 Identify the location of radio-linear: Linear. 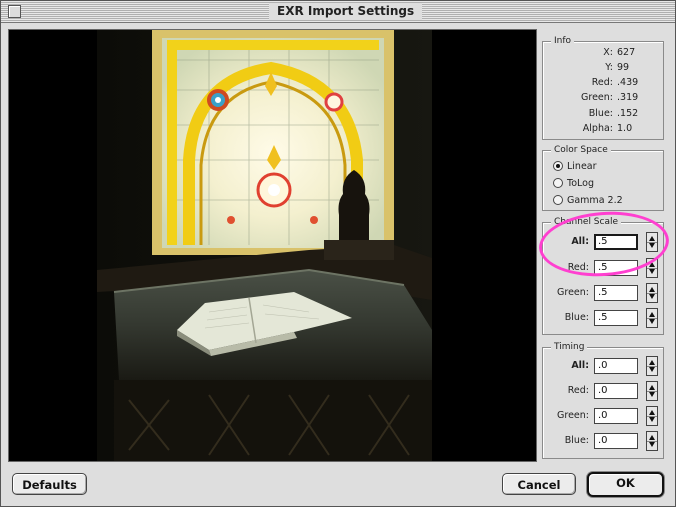
(575, 167).